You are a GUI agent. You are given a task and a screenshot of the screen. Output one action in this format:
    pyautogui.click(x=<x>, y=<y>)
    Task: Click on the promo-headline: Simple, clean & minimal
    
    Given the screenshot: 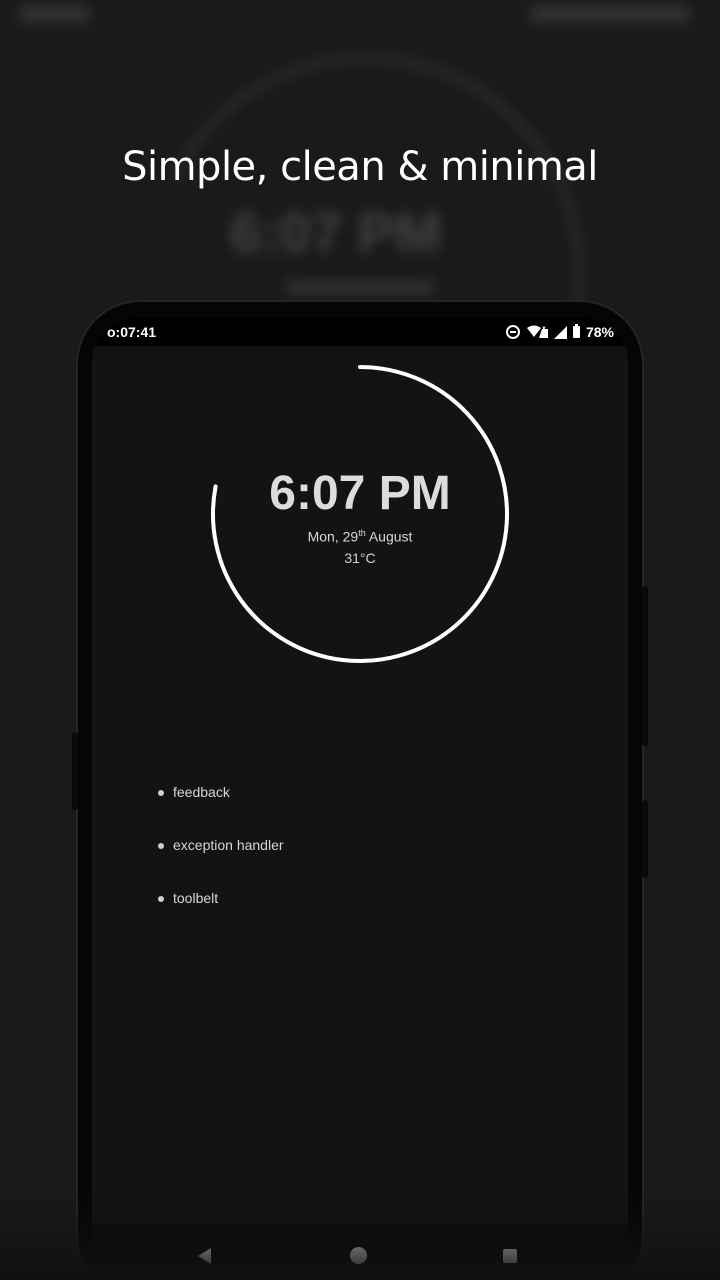 What is the action you would take?
    pyautogui.click(x=360, y=167)
    